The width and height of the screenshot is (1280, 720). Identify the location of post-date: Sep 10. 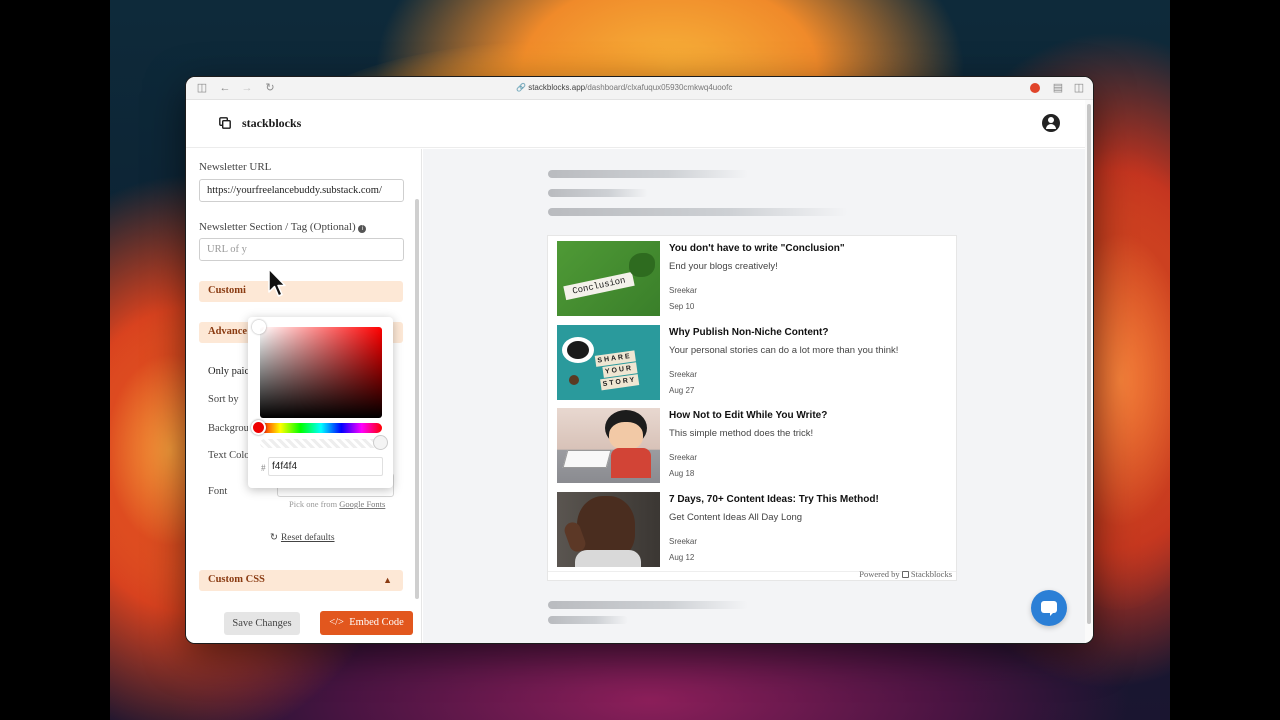
(682, 306).